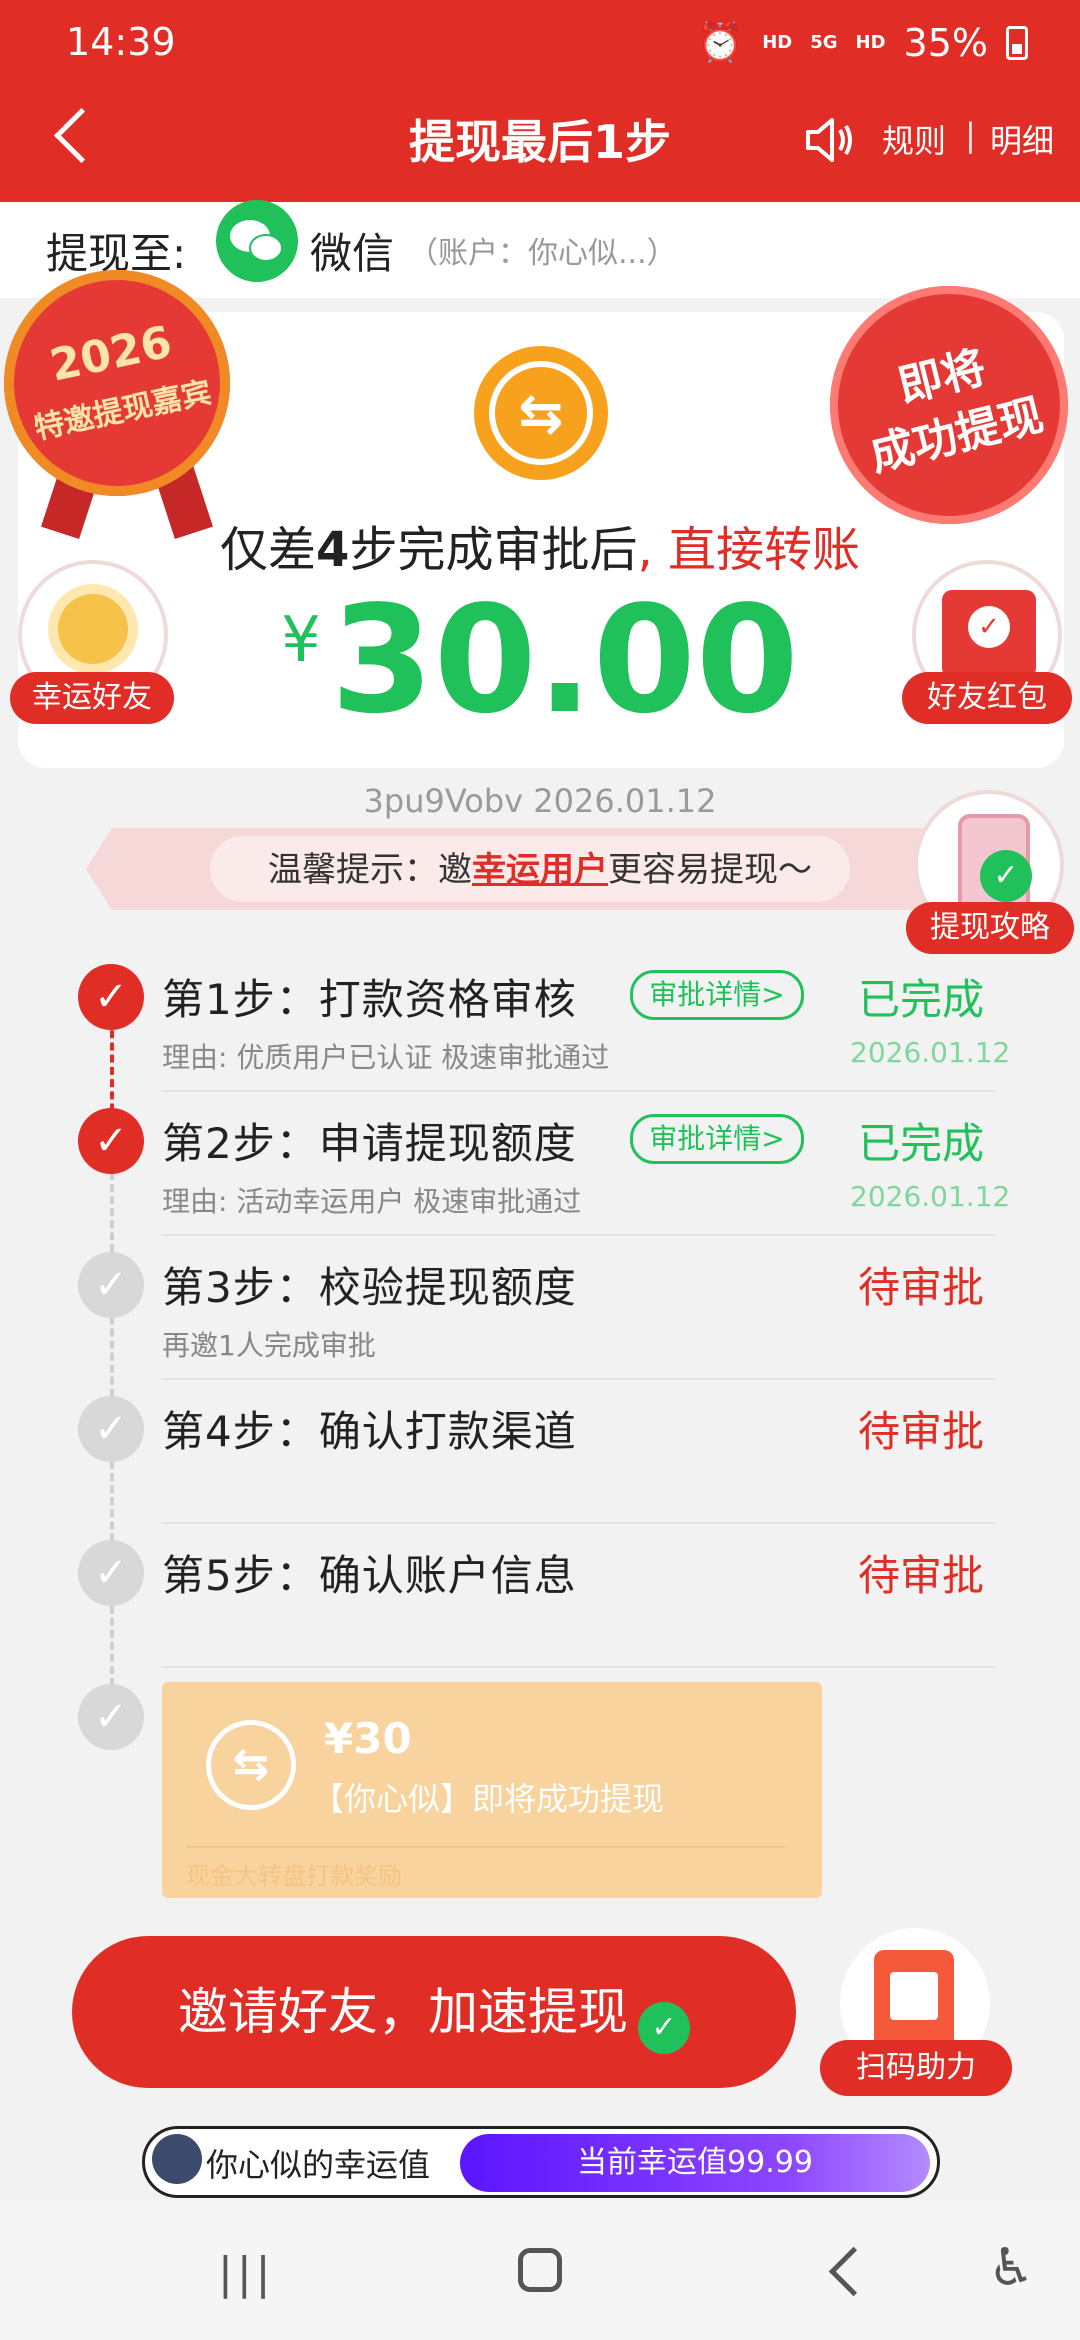 The width and height of the screenshot is (1080, 2340). I want to click on network-label: 5G, so click(824, 42).